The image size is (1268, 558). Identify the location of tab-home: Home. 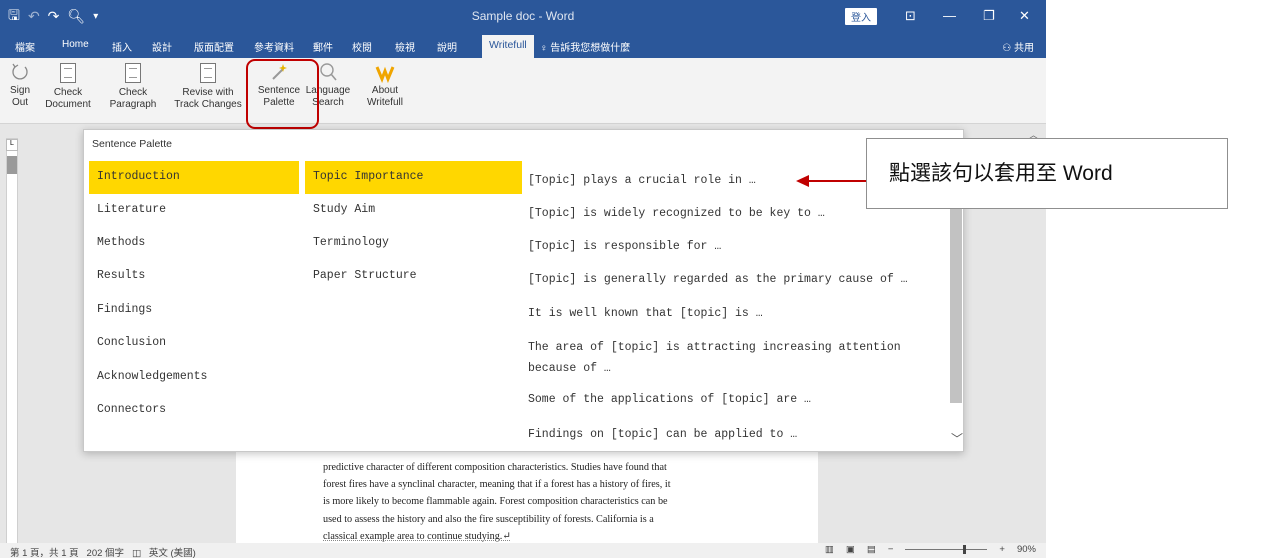
(75, 44).